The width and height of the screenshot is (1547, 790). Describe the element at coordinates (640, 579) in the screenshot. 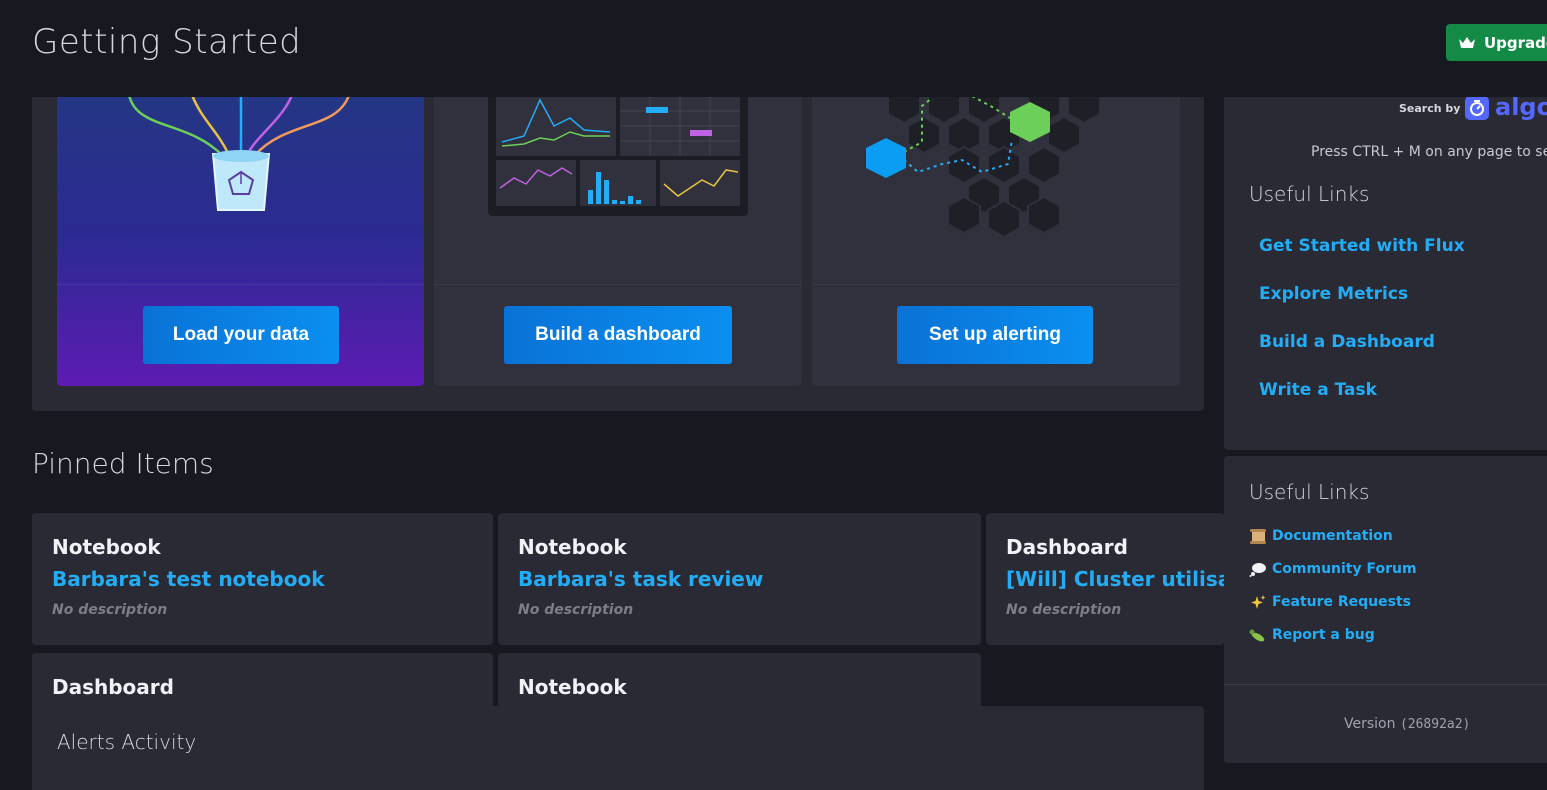

I see `pinned-item-link: Barbara's task review` at that location.